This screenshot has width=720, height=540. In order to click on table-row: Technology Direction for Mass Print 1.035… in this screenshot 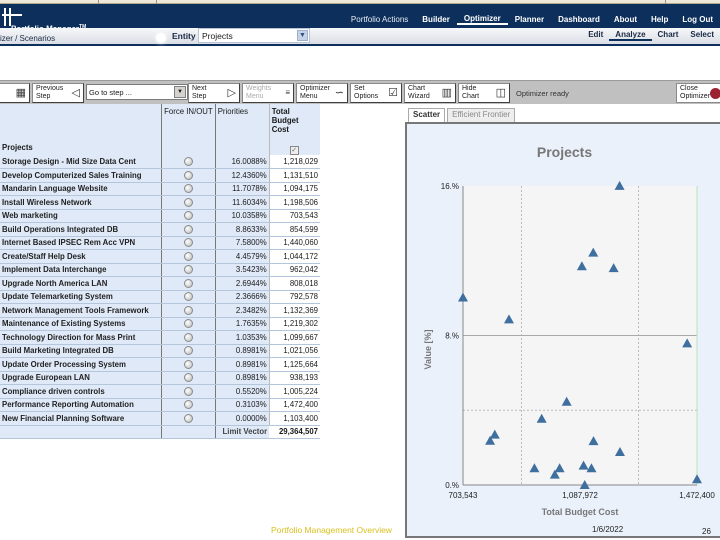, I will do `click(160, 337)`.